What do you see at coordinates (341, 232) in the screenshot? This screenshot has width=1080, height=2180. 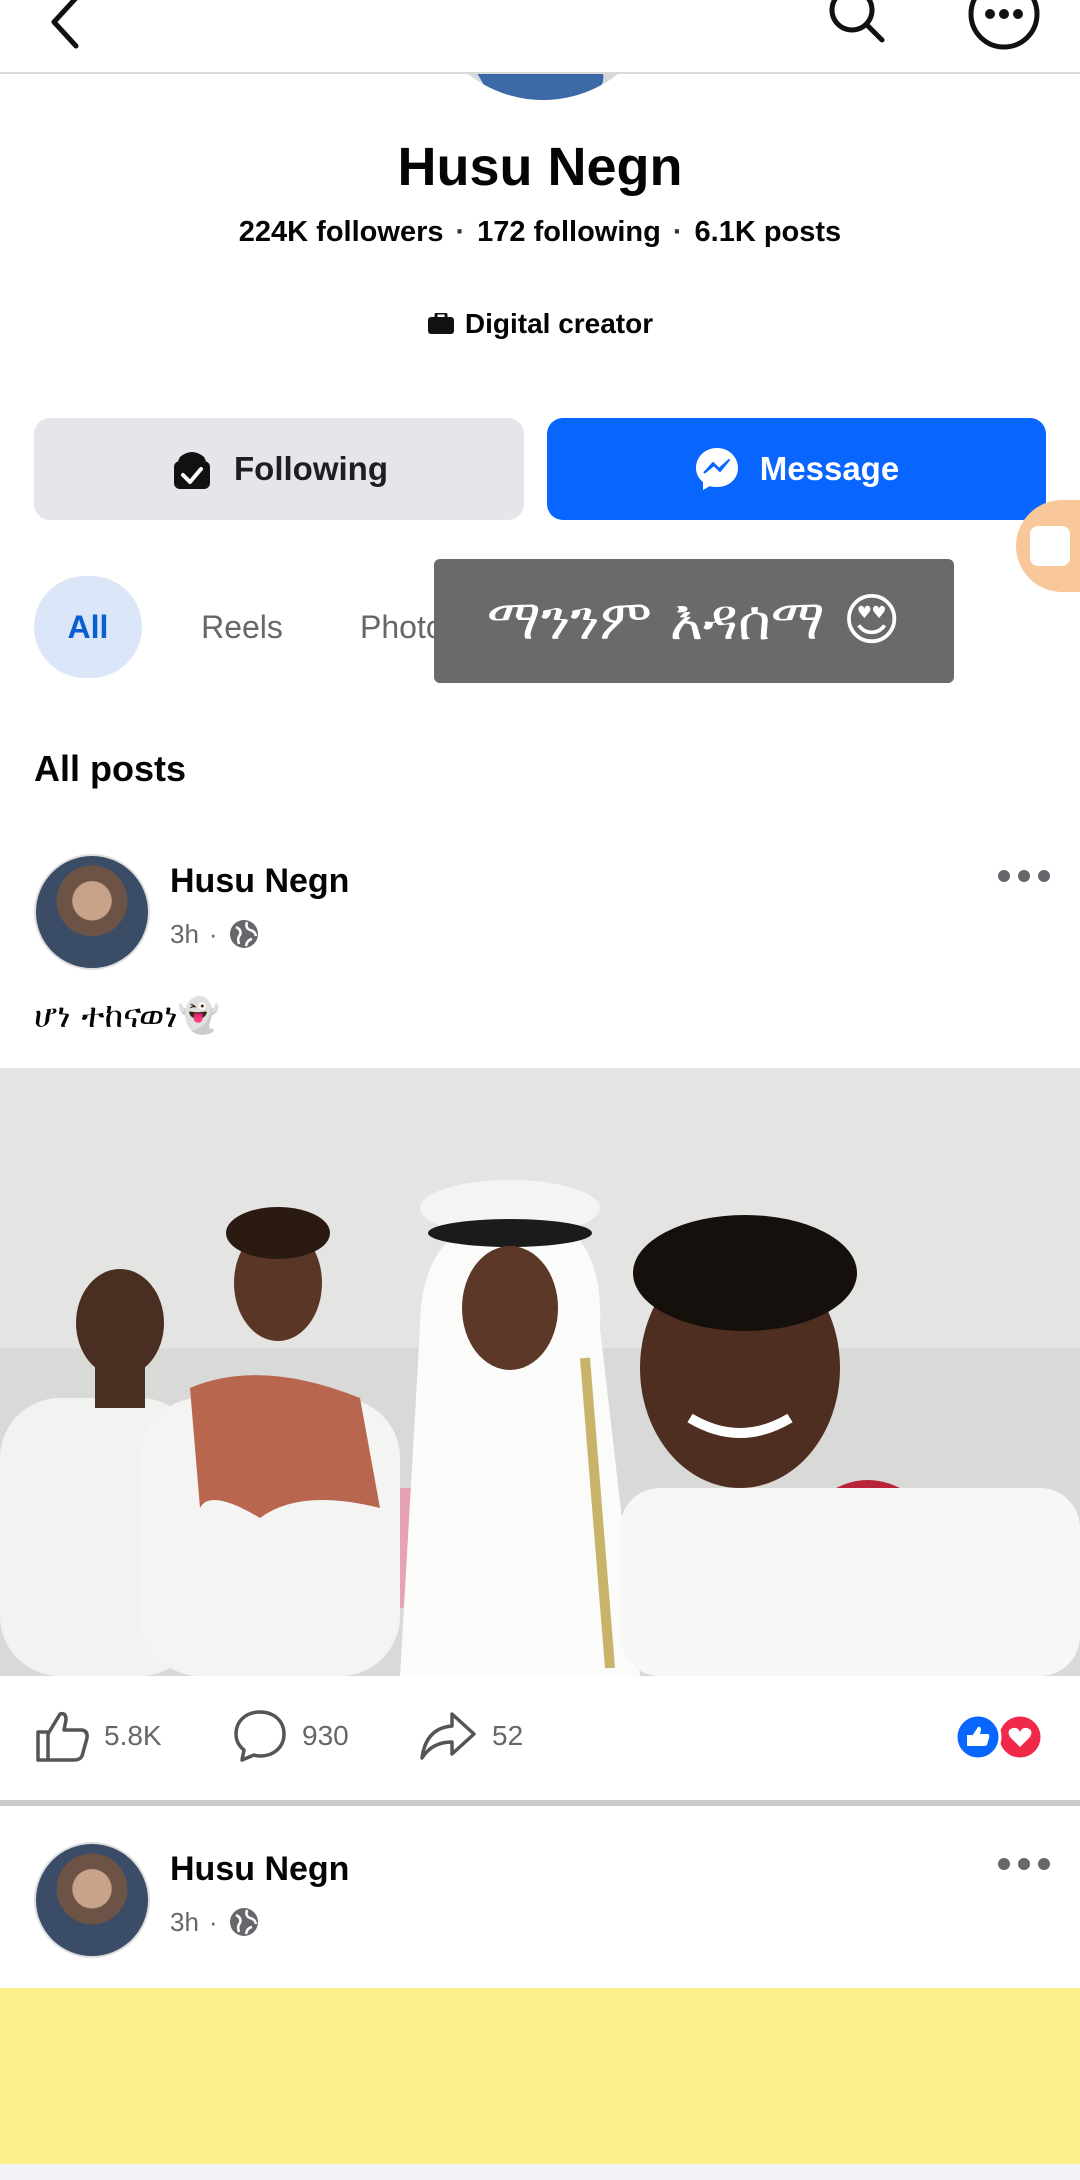 I see `followers-count: 224K followers` at bounding box center [341, 232].